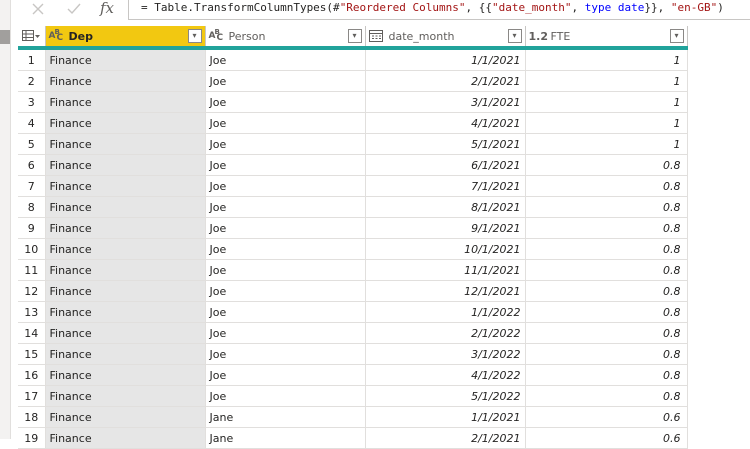 Image resolution: width=750 pixels, height=449 pixels. Describe the element at coordinates (32, 291) in the screenshot. I see `row-number: 12` at that location.